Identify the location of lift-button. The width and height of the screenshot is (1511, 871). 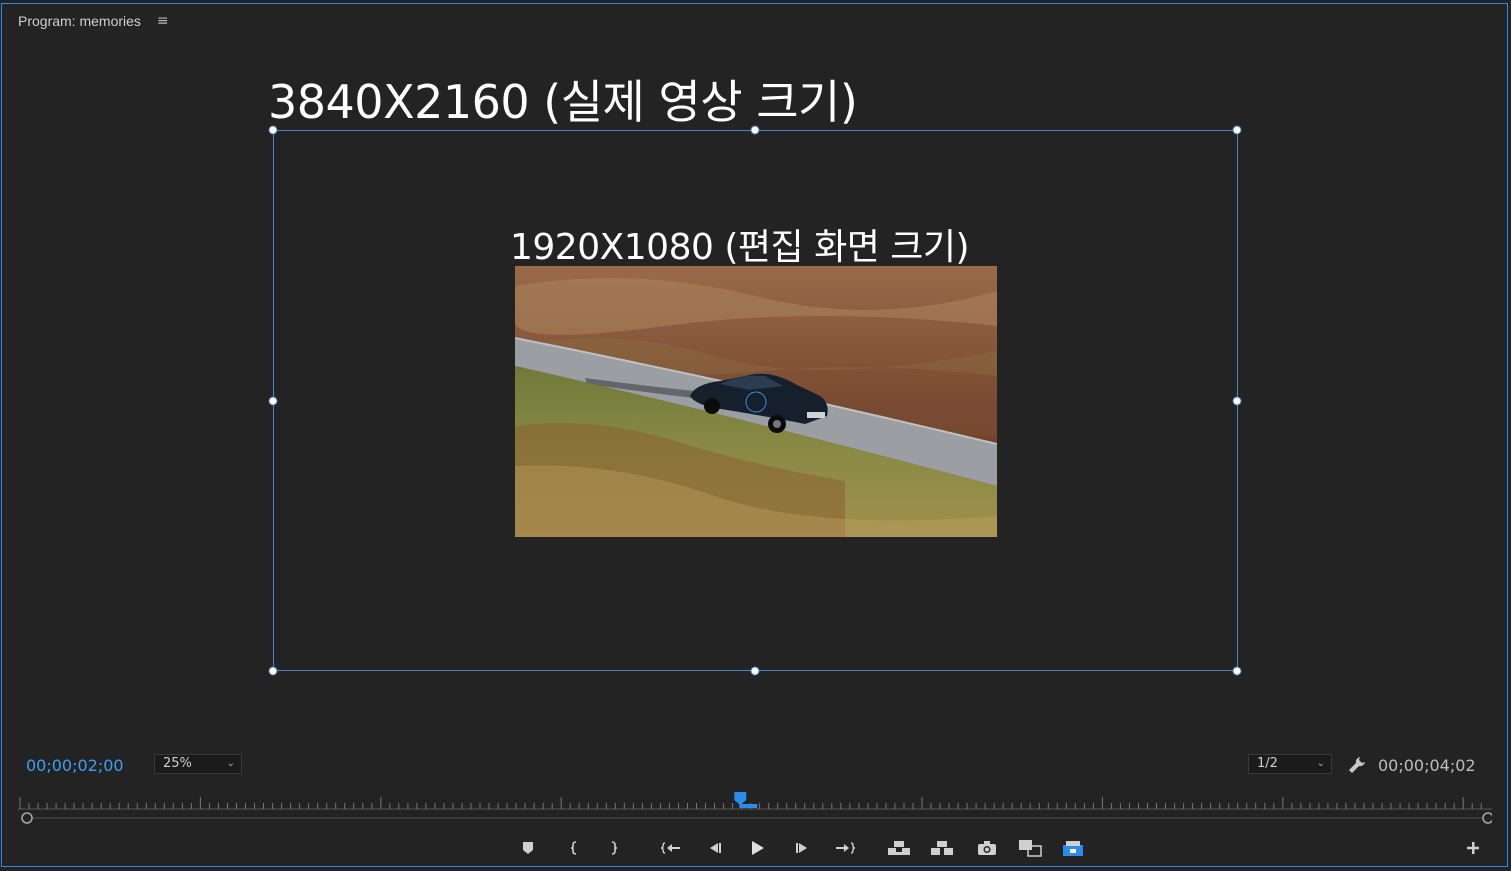
(899, 848).